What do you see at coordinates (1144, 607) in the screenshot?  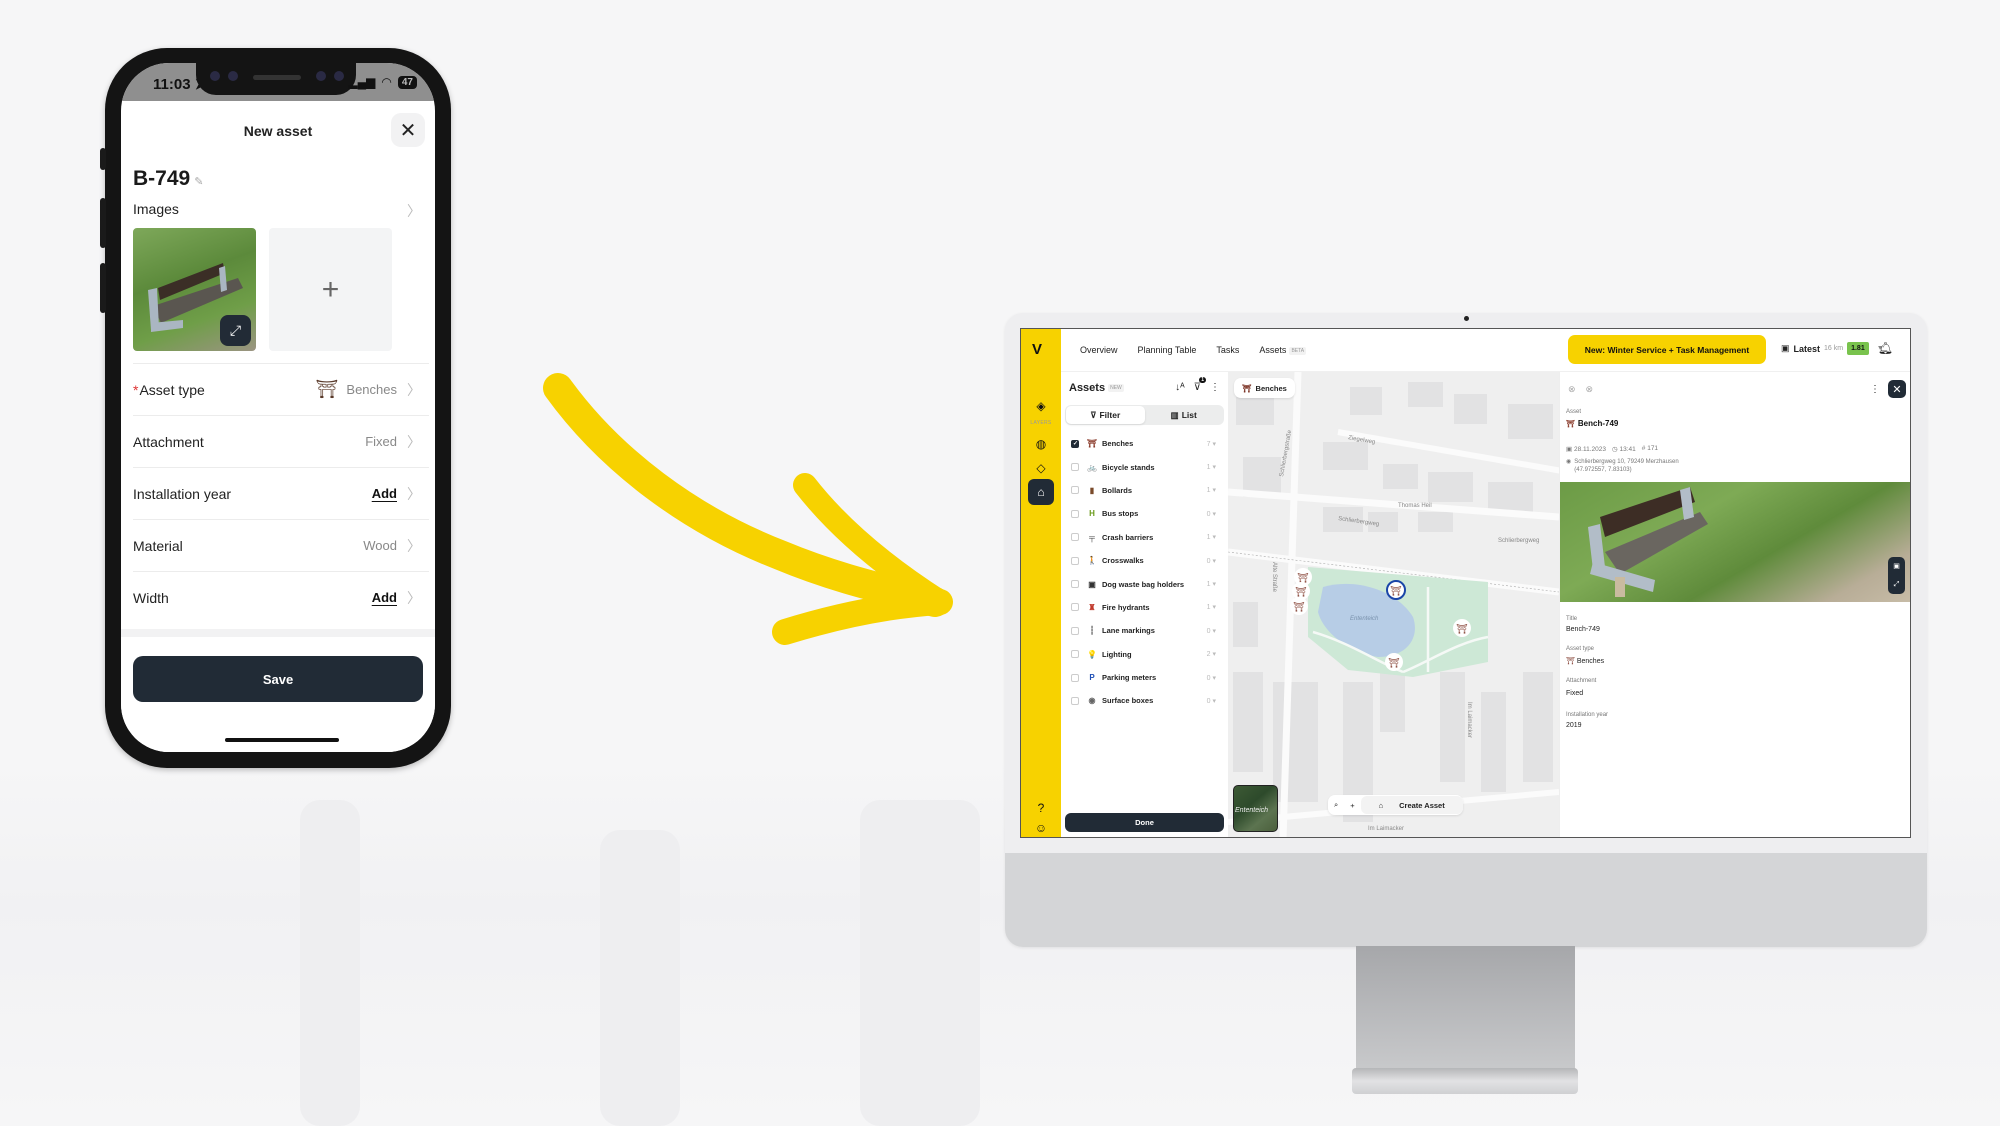 I see `layer-item: ♜ Fire hydrants 1 ▾` at bounding box center [1144, 607].